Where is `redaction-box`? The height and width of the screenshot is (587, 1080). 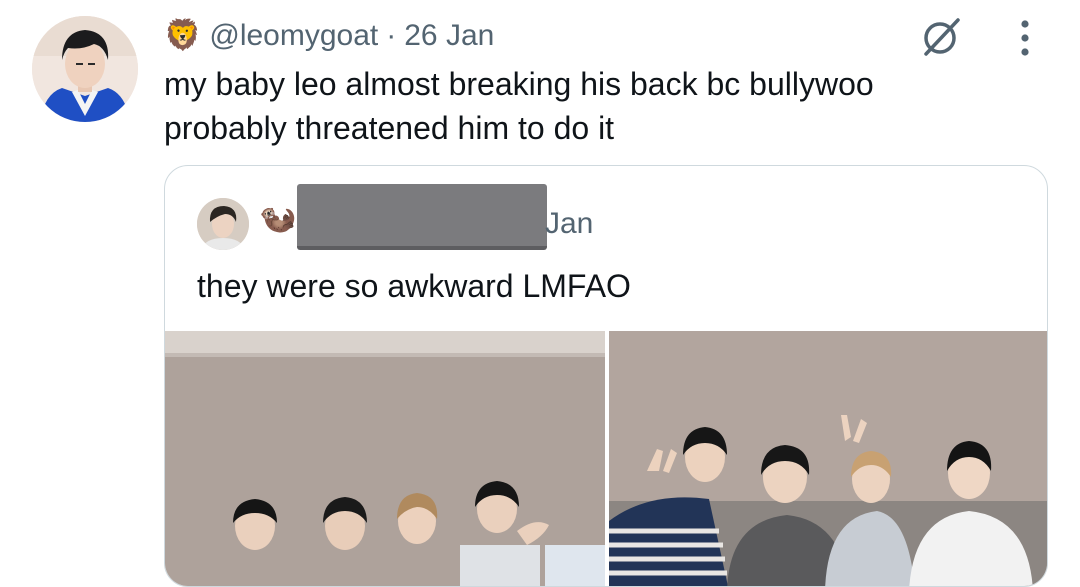 redaction-box is located at coordinates (422, 217).